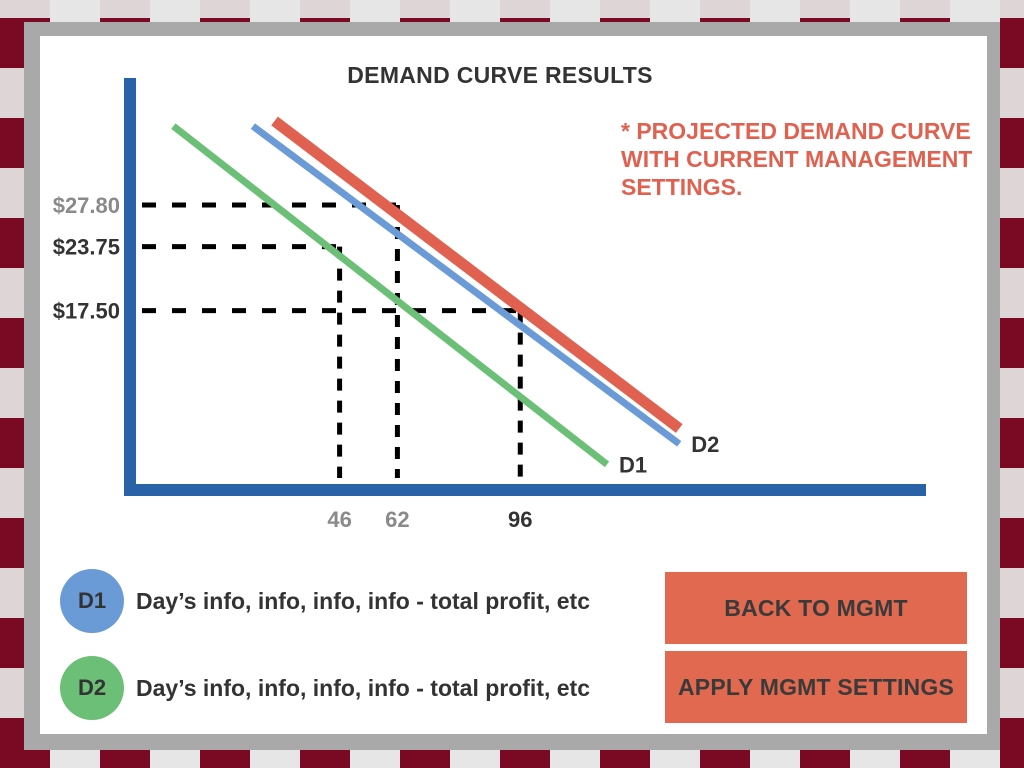  I want to click on curve-label-d2: D2, so click(705, 444).